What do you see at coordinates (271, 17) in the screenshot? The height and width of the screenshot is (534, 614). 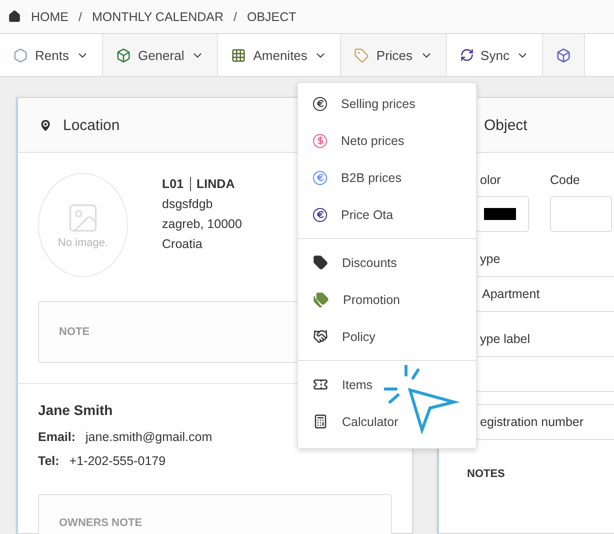 I see `breadcrumb-link: OBJECT` at bounding box center [271, 17].